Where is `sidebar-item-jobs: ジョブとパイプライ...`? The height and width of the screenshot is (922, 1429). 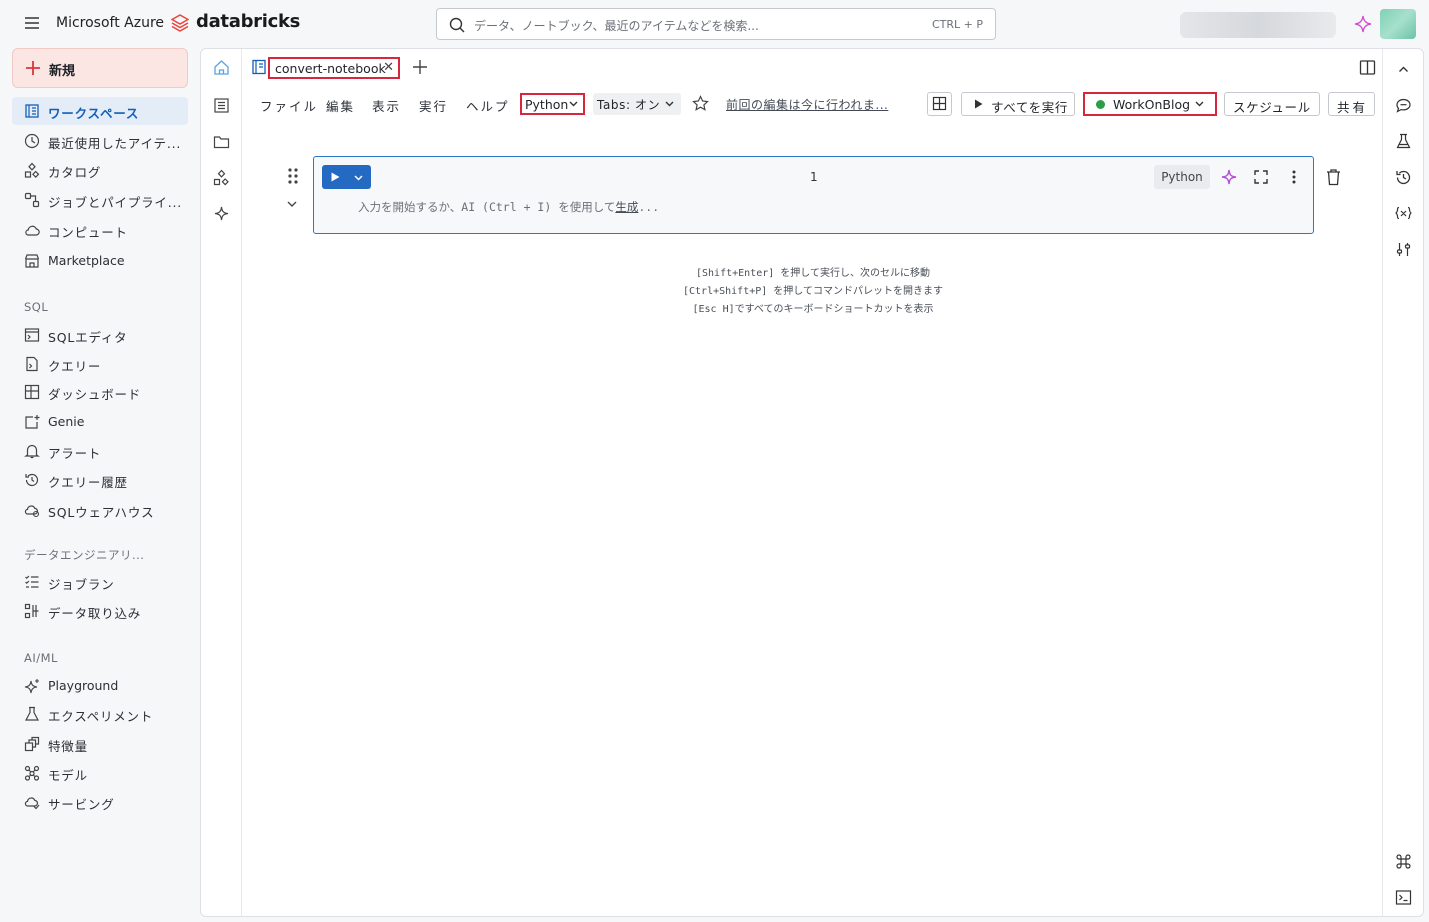 sidebar-item-jobs: ジョブとパイプライ... is located at coordinates (100, 200).